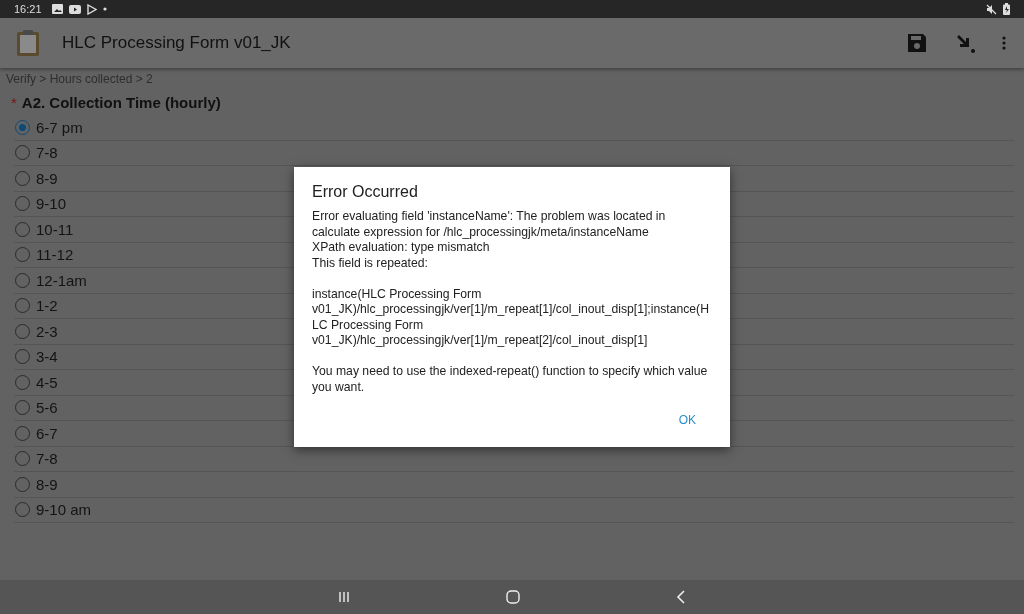 This screenshot has height=614, width=1024. I want to click on radio-option: 6-7 pm, so click(514, 128).